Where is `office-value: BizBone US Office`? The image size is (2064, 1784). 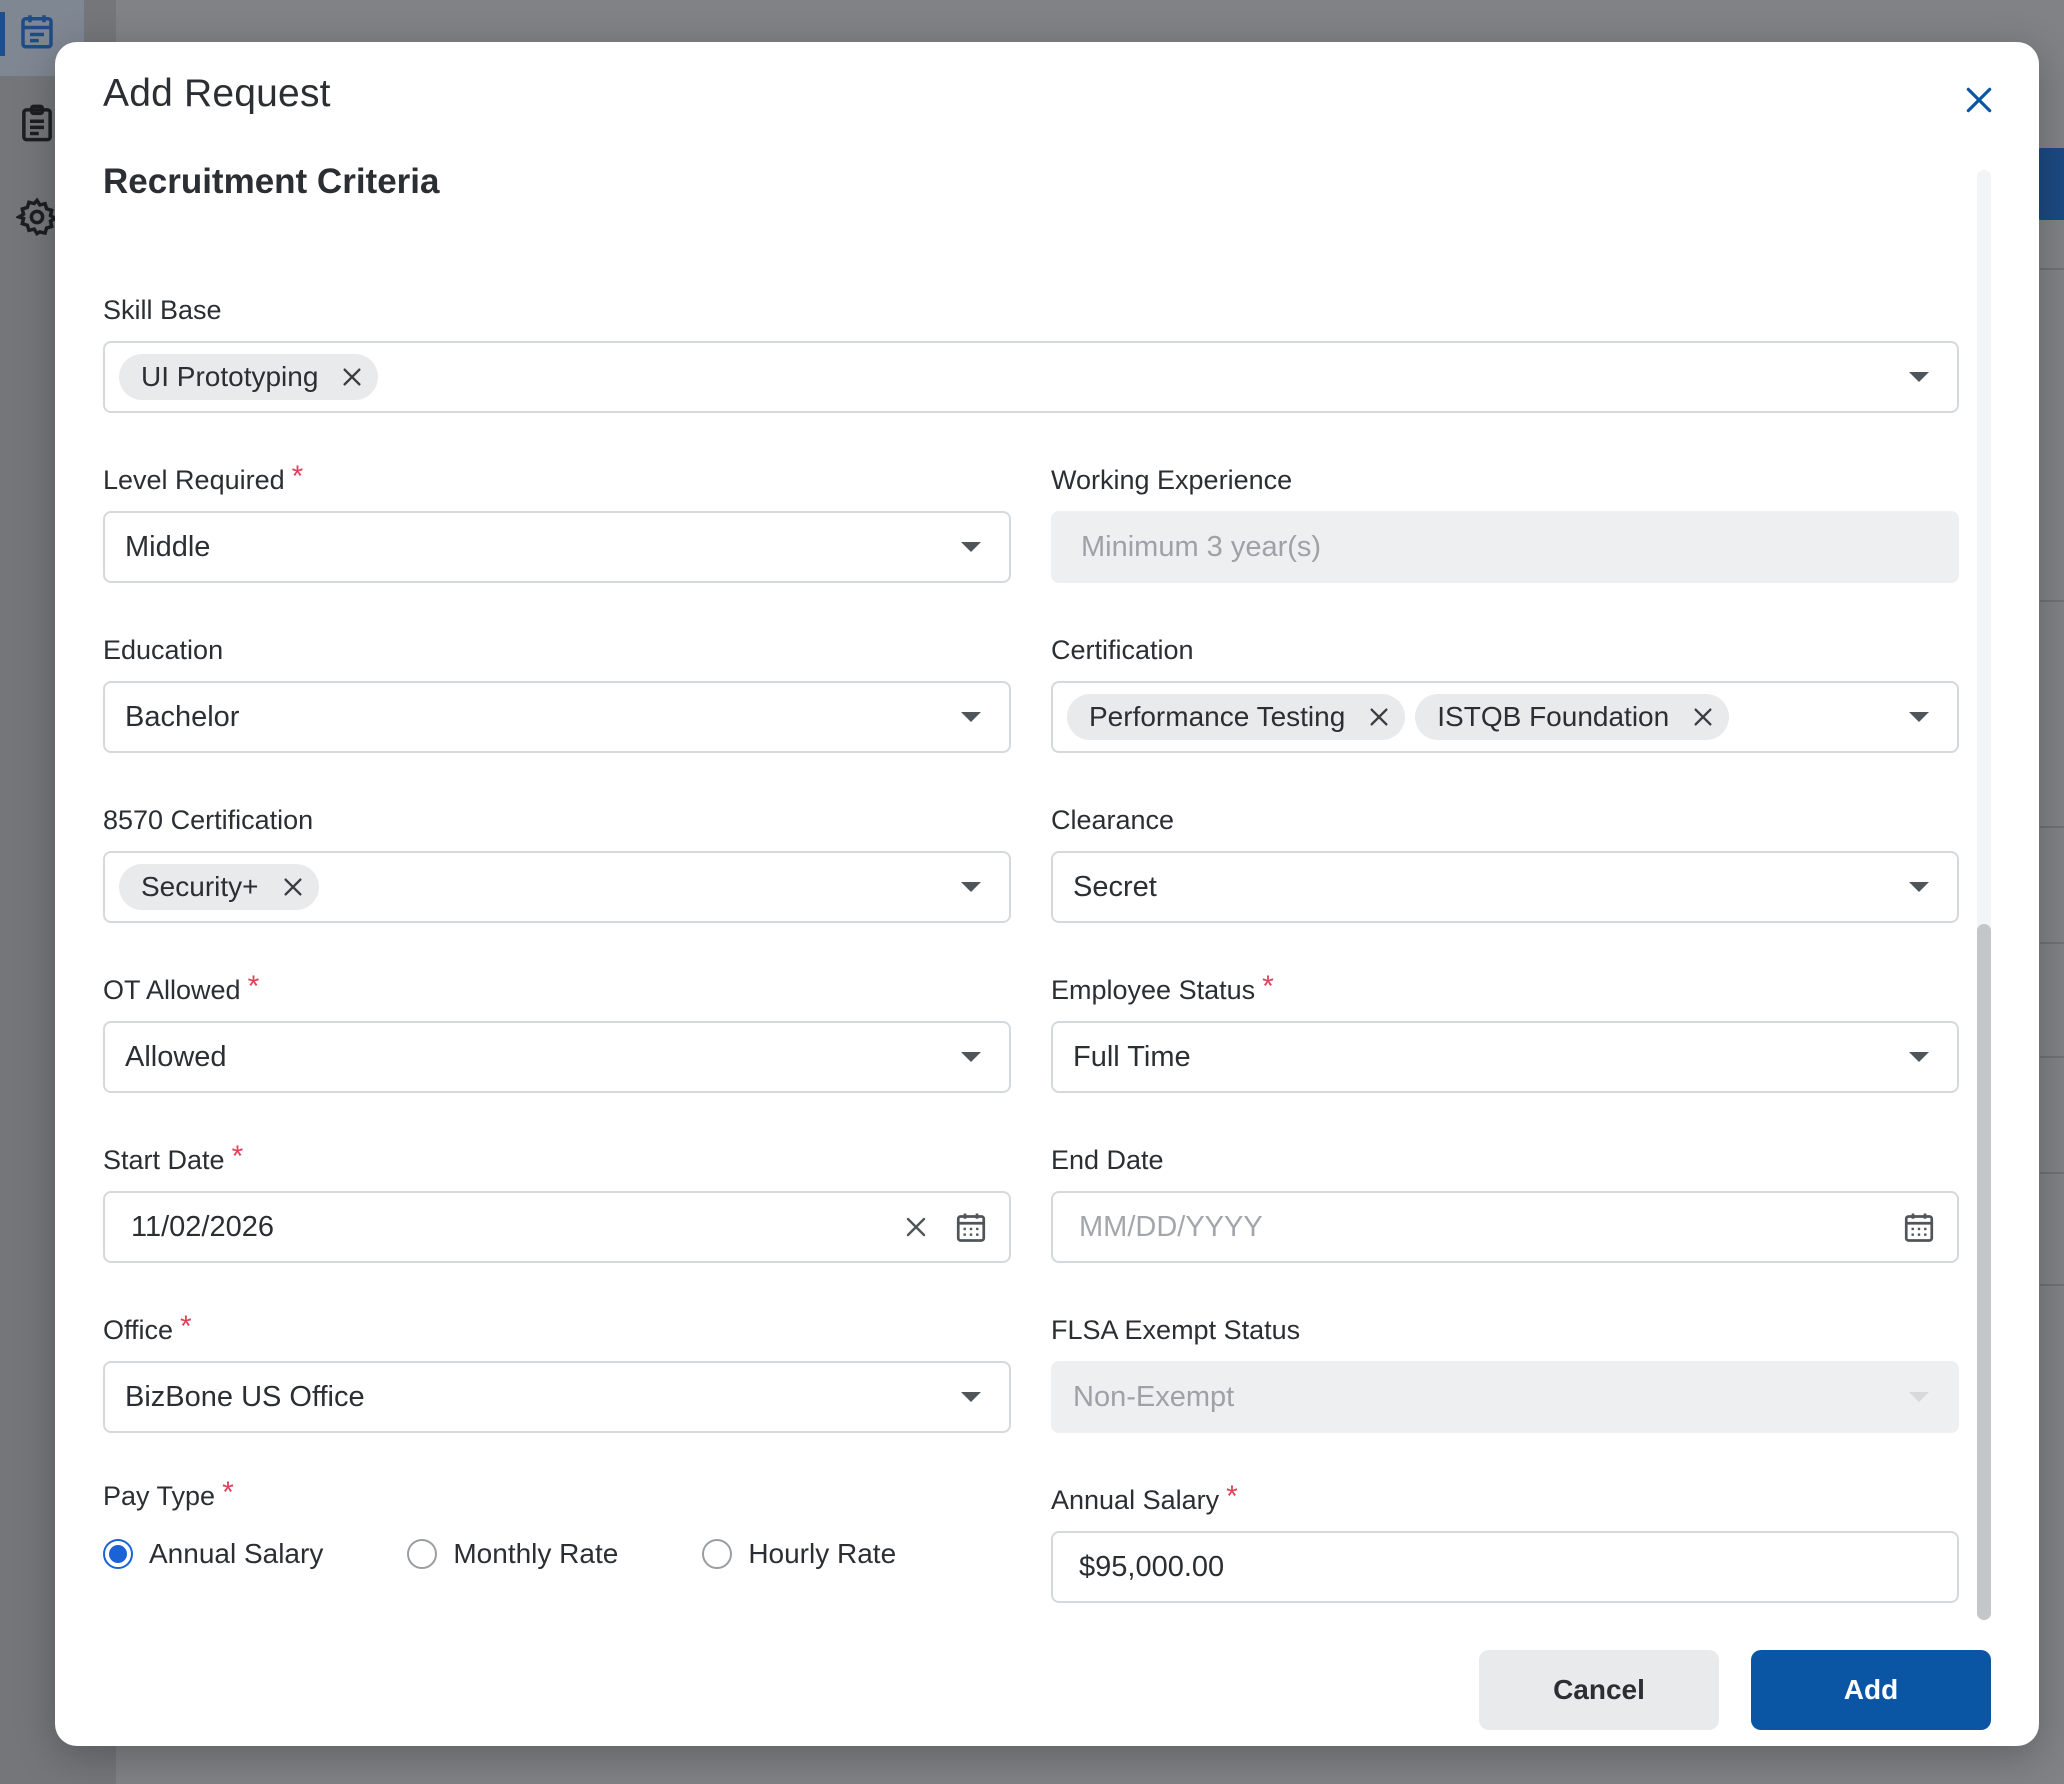
office-value: BizBone US Office is located at coordinates (245, 1396).